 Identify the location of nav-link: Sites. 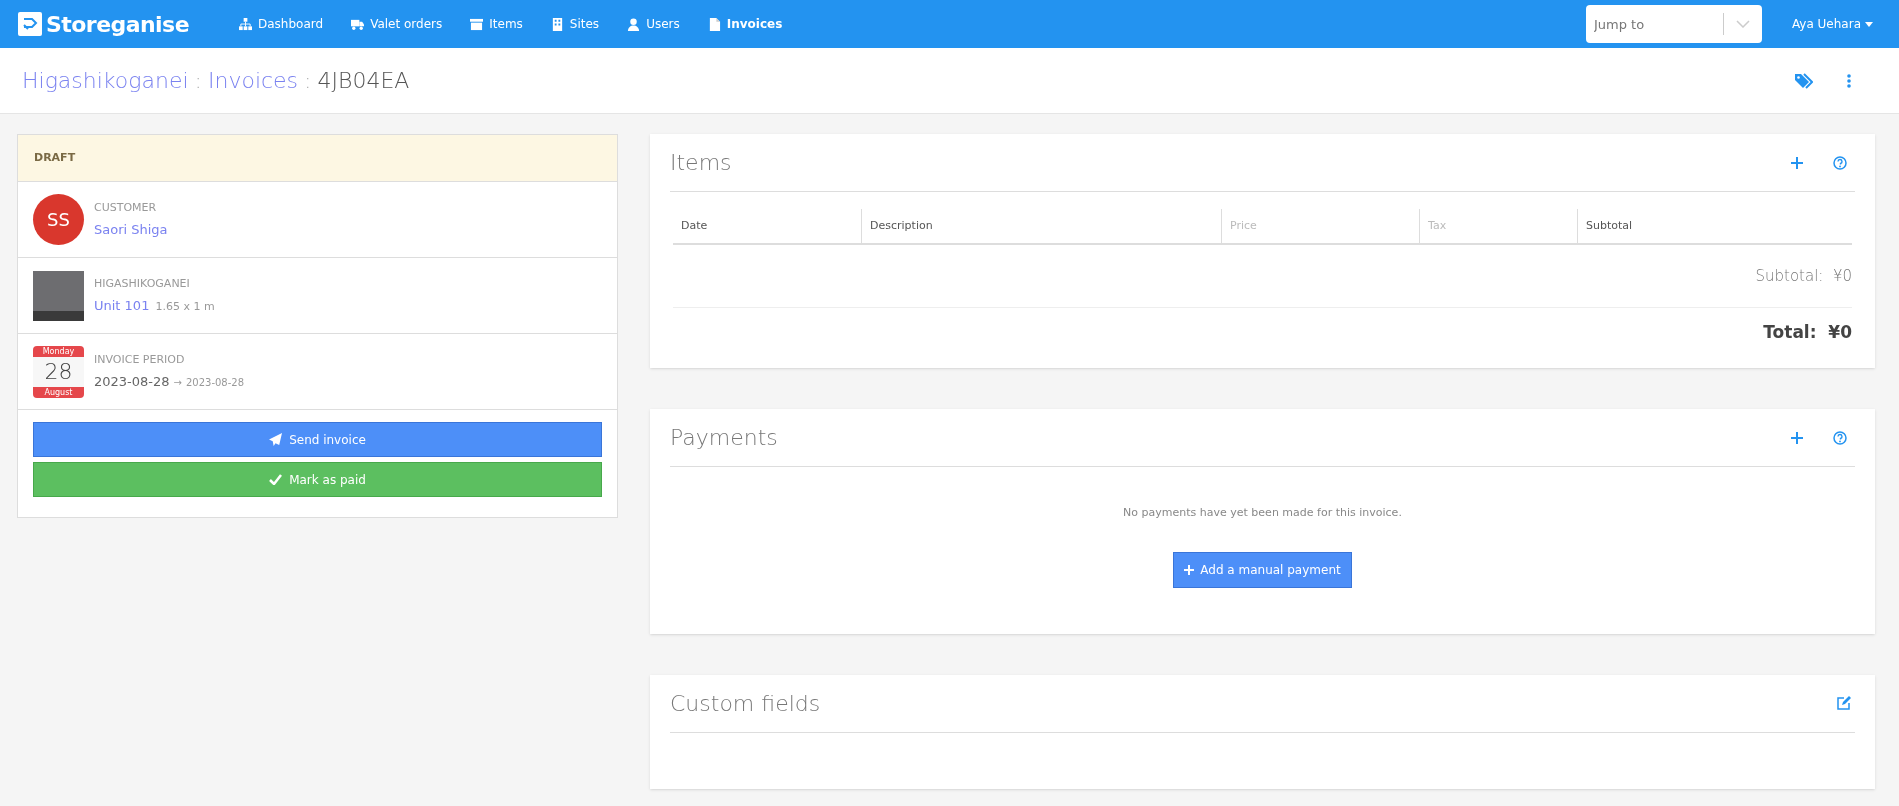
(575, 24).